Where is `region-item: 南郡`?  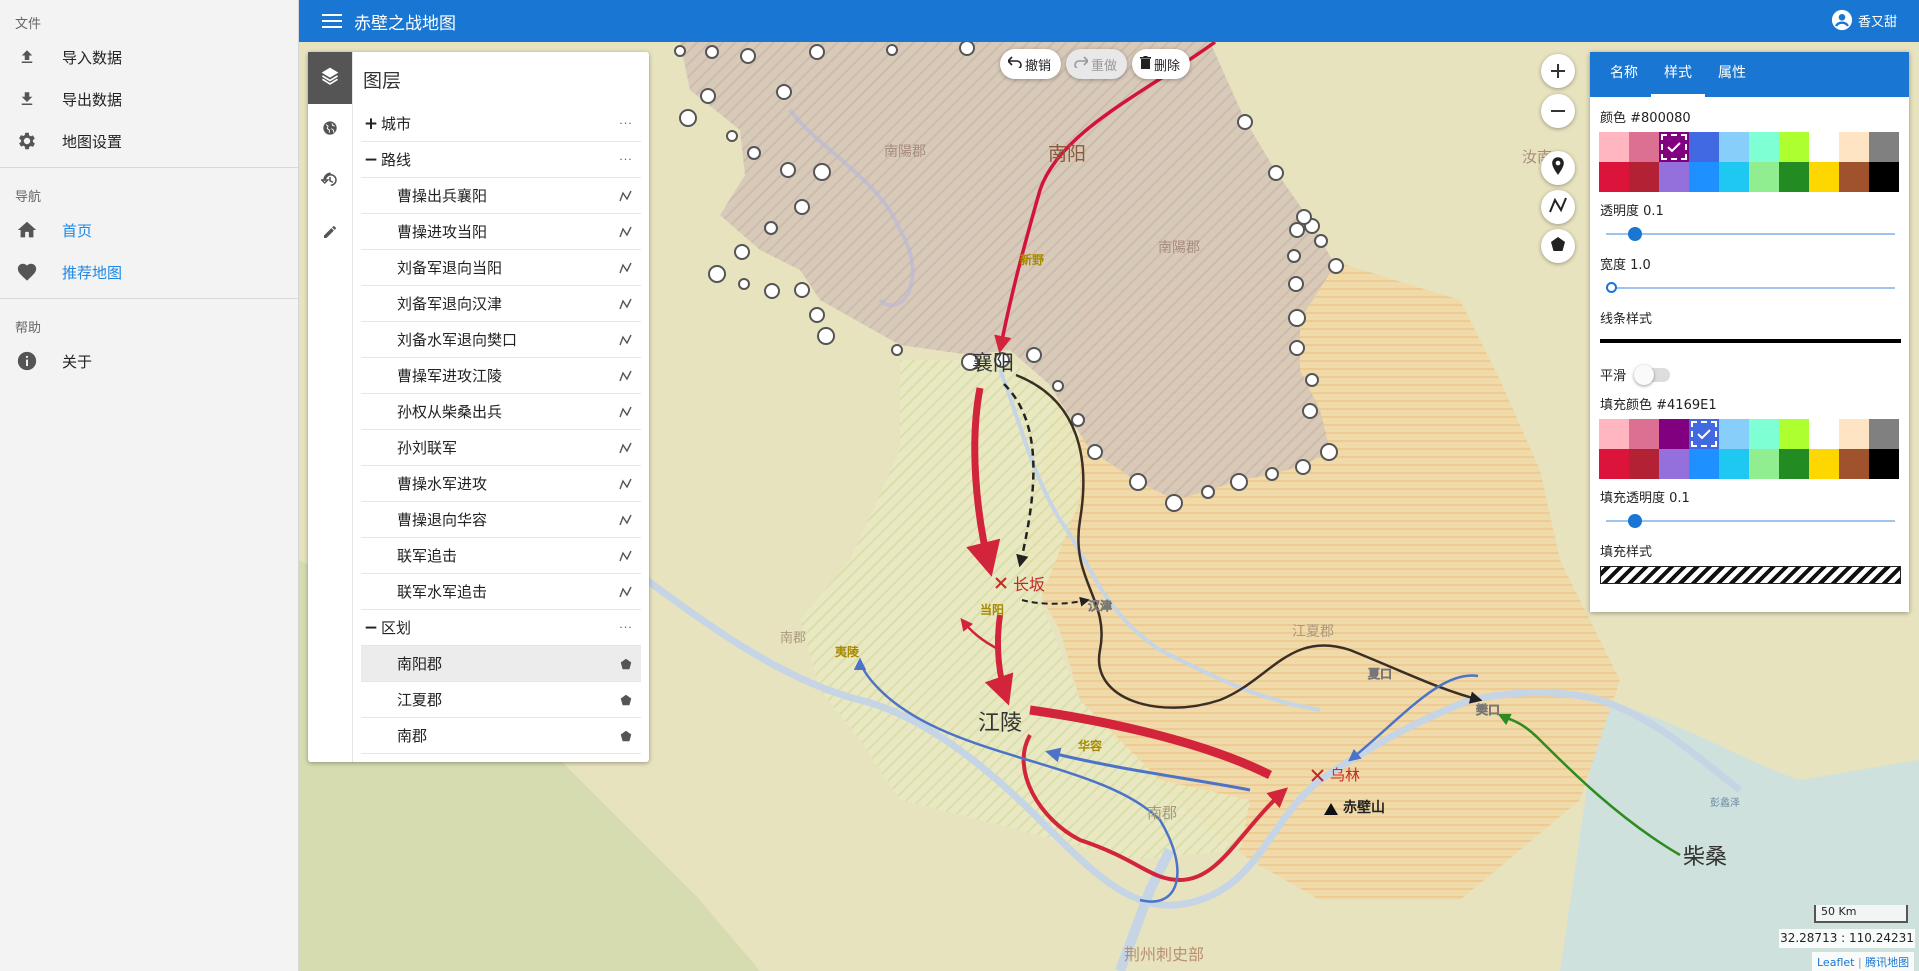
region-item: 南郡 is located at coordinates (501, 736).